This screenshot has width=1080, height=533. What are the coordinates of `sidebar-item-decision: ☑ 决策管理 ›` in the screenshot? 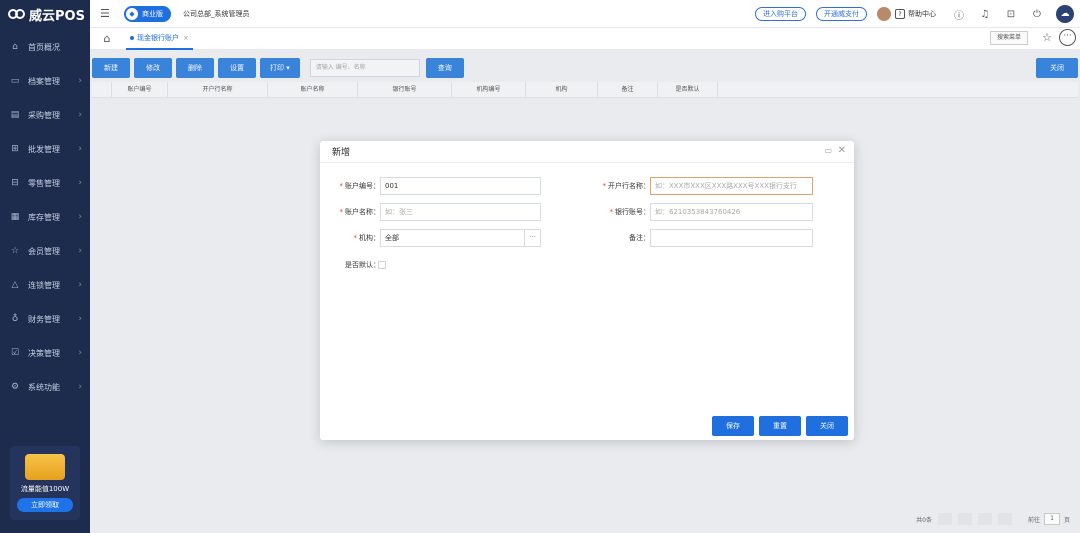 It's located at (45, 353).